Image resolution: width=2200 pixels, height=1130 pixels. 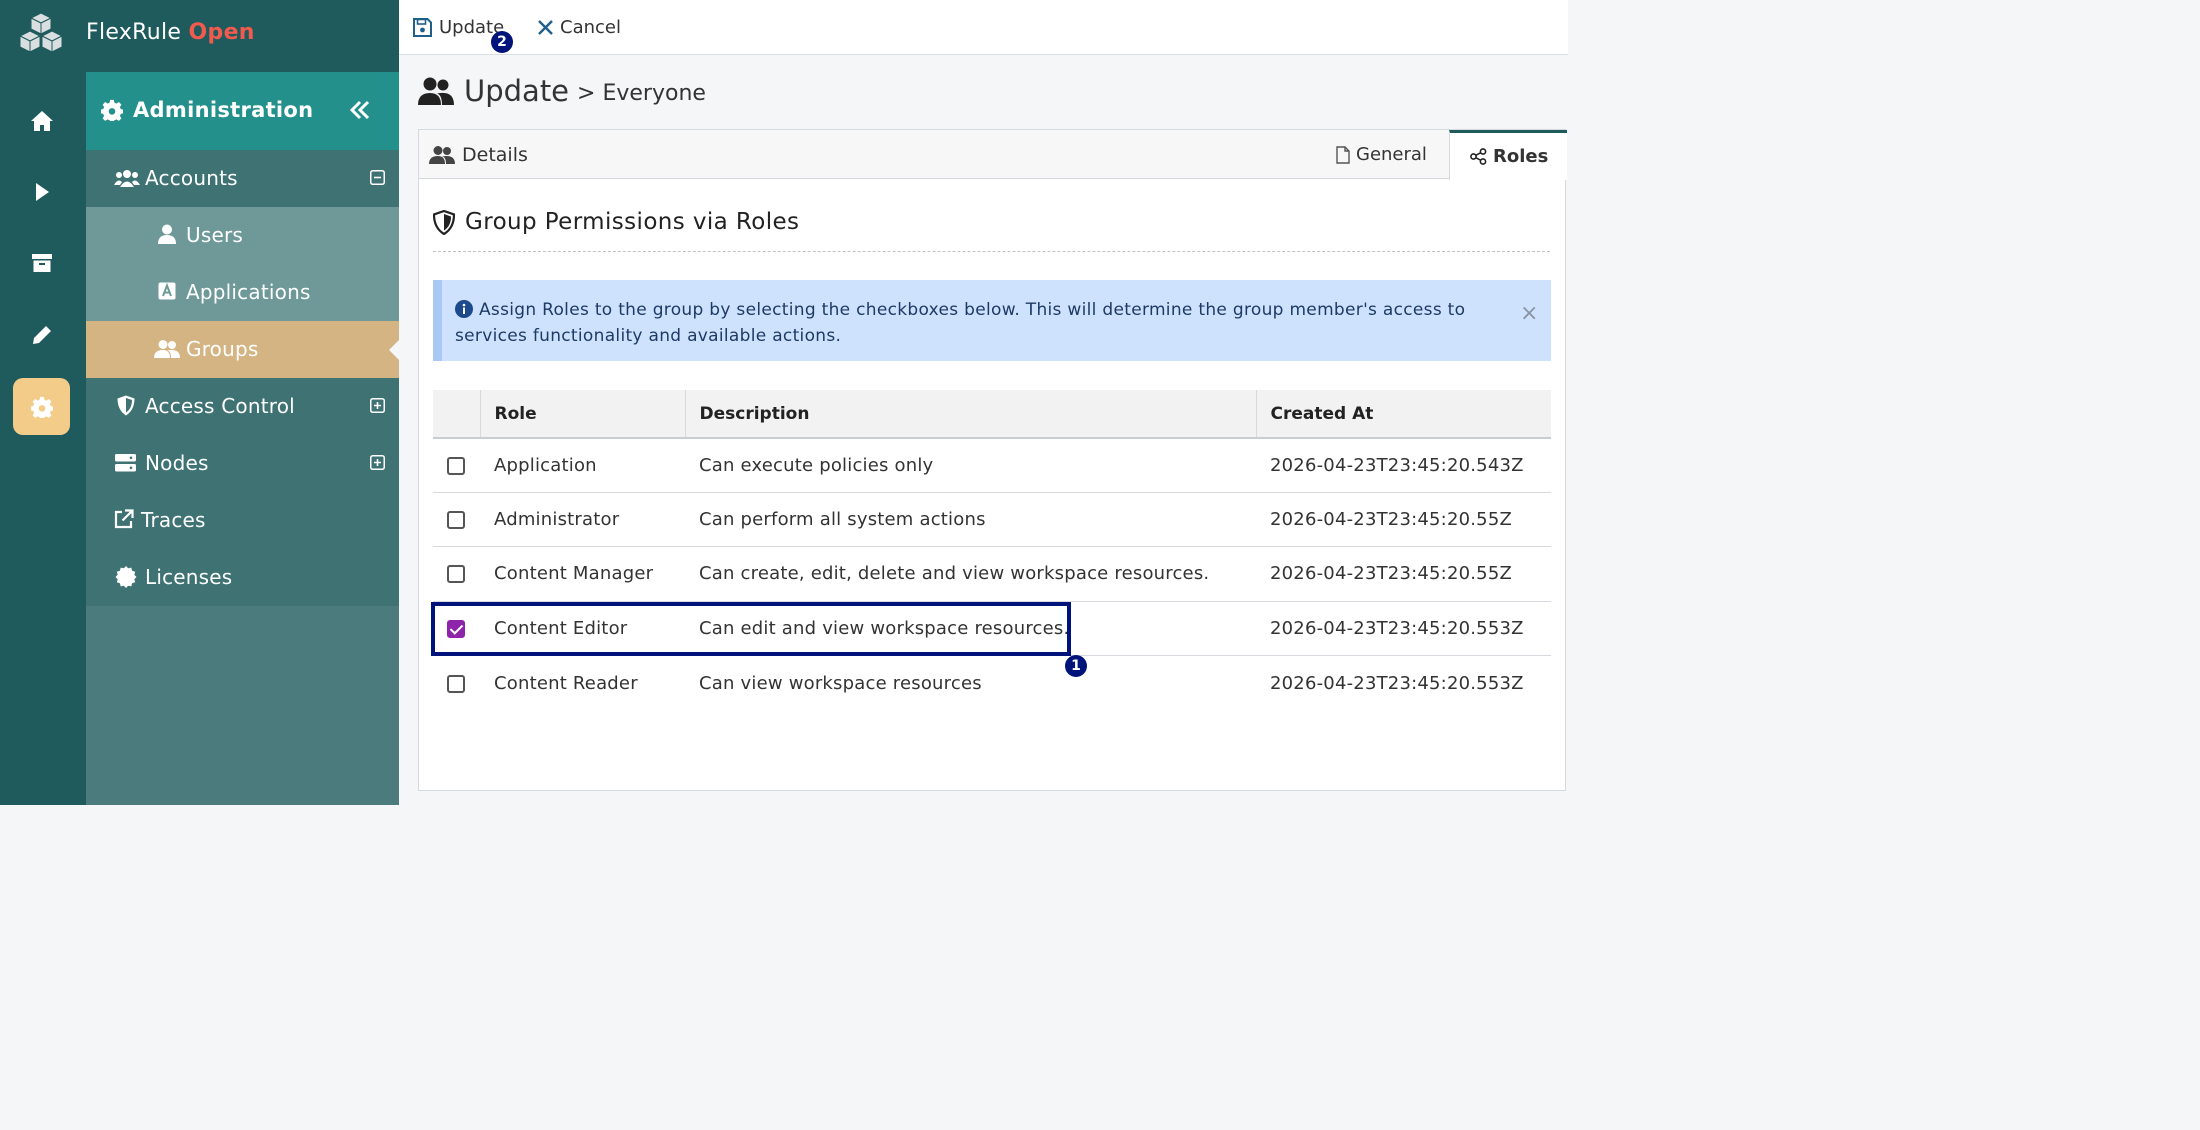 I want to click on home-icon, so click(x=41, y=120).